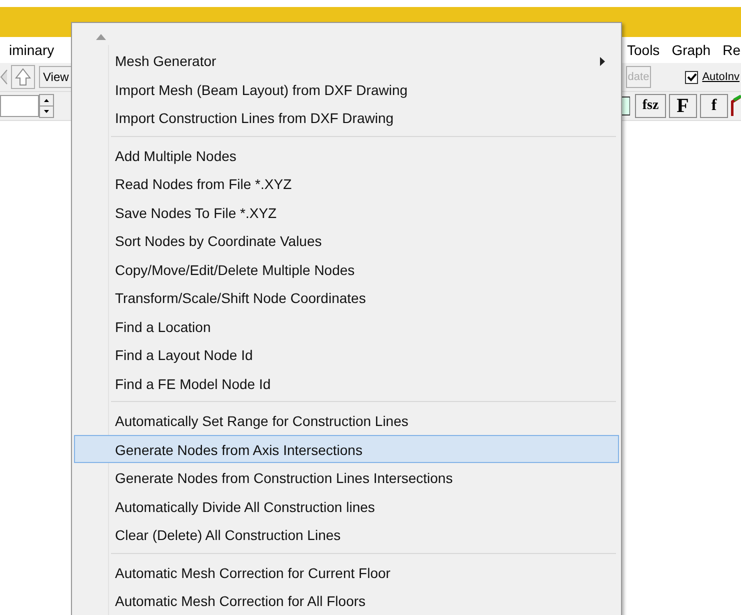 The image size is (741, 615). What do you see at coordinates (346, 183) in the screenshot?
I see `menu-item: Read Nodes from File *.XYZ` at bounding box center [346, 183].